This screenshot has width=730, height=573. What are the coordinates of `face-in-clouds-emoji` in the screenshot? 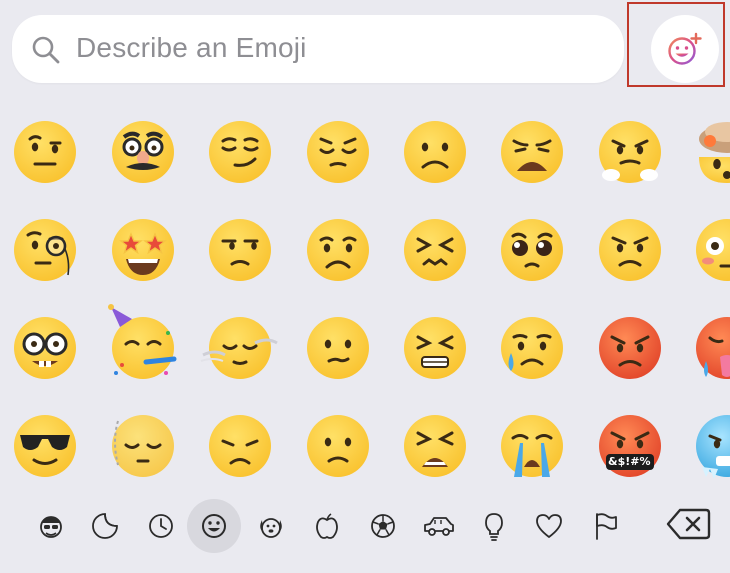 It's located at (239, 348).